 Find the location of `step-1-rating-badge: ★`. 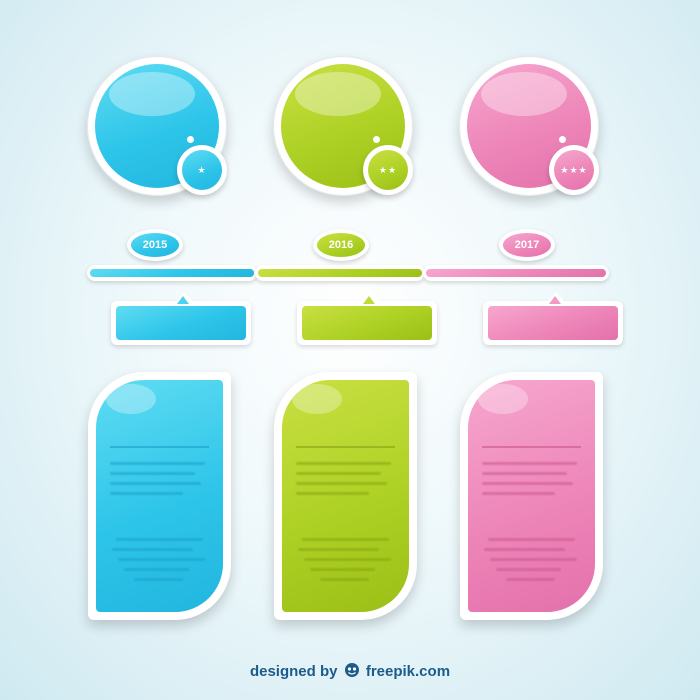

step-1-rating-badge: ★ is located at coordinates (202, 170).